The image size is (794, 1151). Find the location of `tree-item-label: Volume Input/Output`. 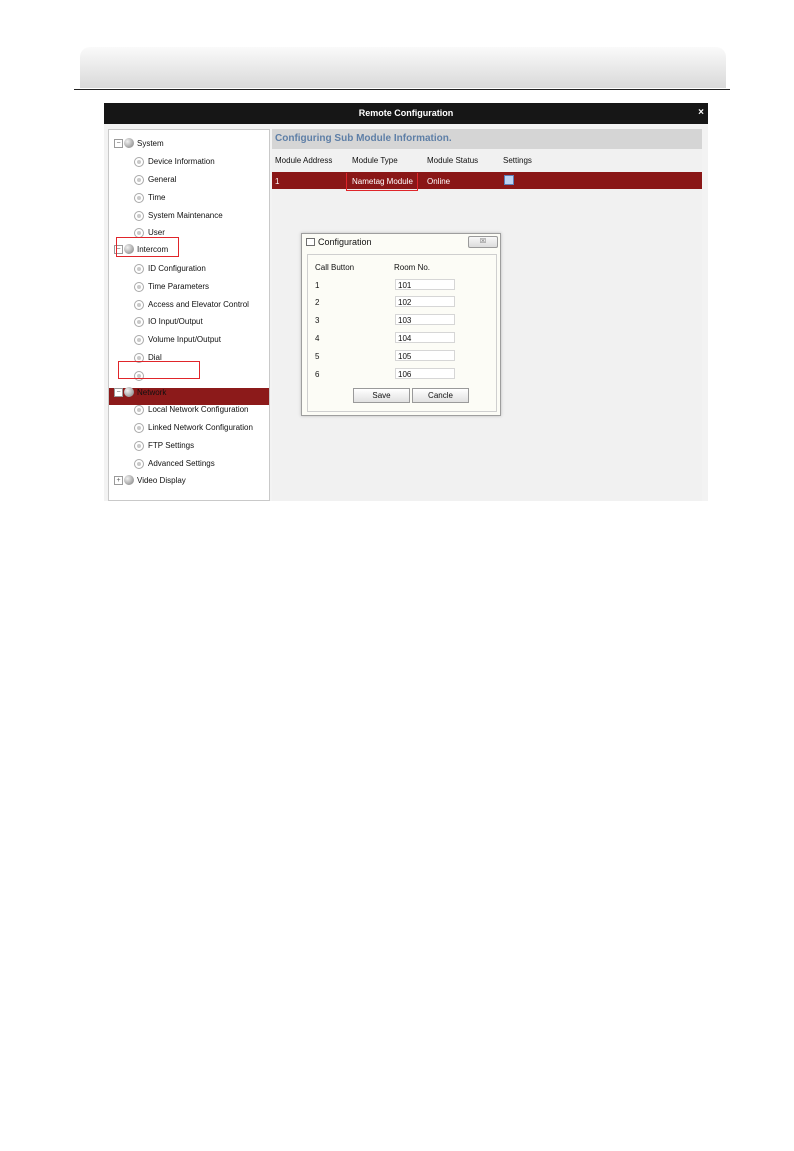

tree-item-label: Volume Input/Output is located at coordinates (184, 339).